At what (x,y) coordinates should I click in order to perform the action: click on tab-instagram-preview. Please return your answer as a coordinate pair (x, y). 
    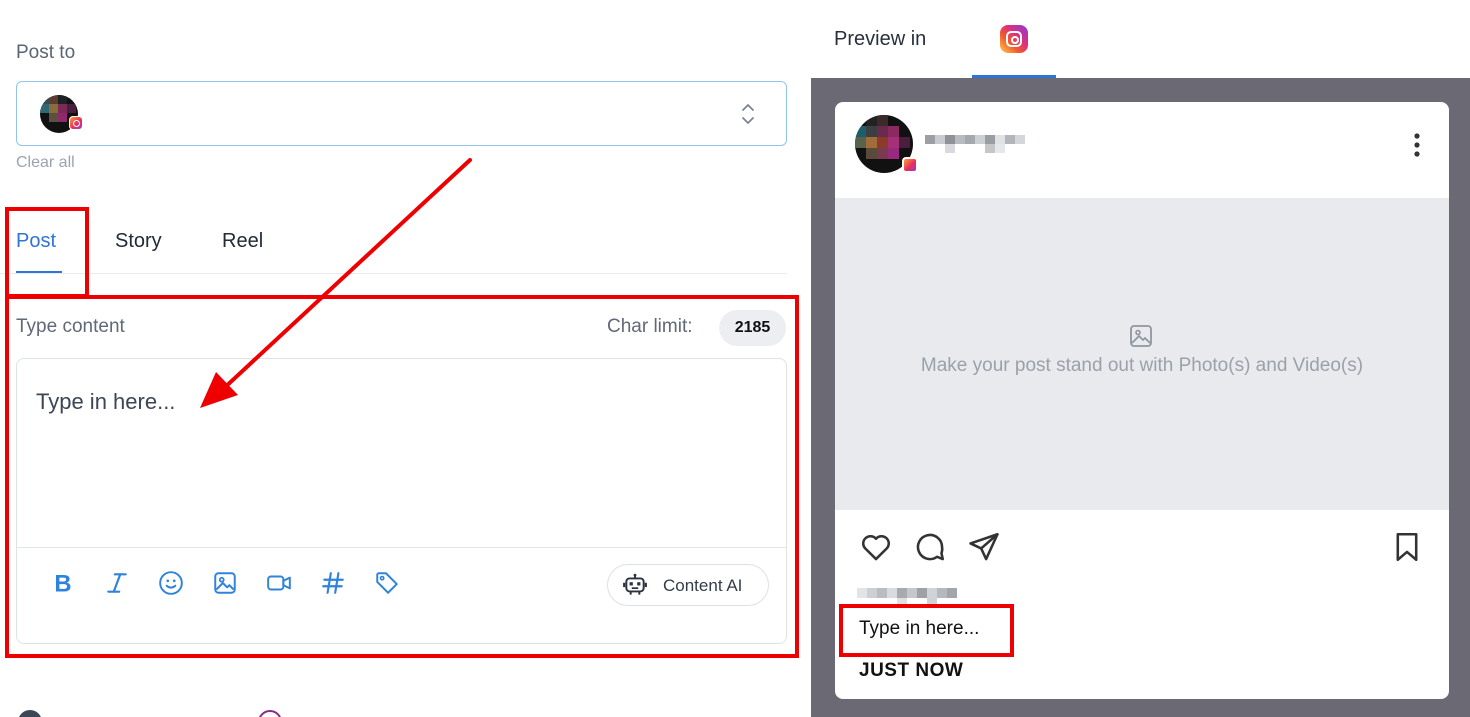
    Looking at the image, I should click on (1014, 39).